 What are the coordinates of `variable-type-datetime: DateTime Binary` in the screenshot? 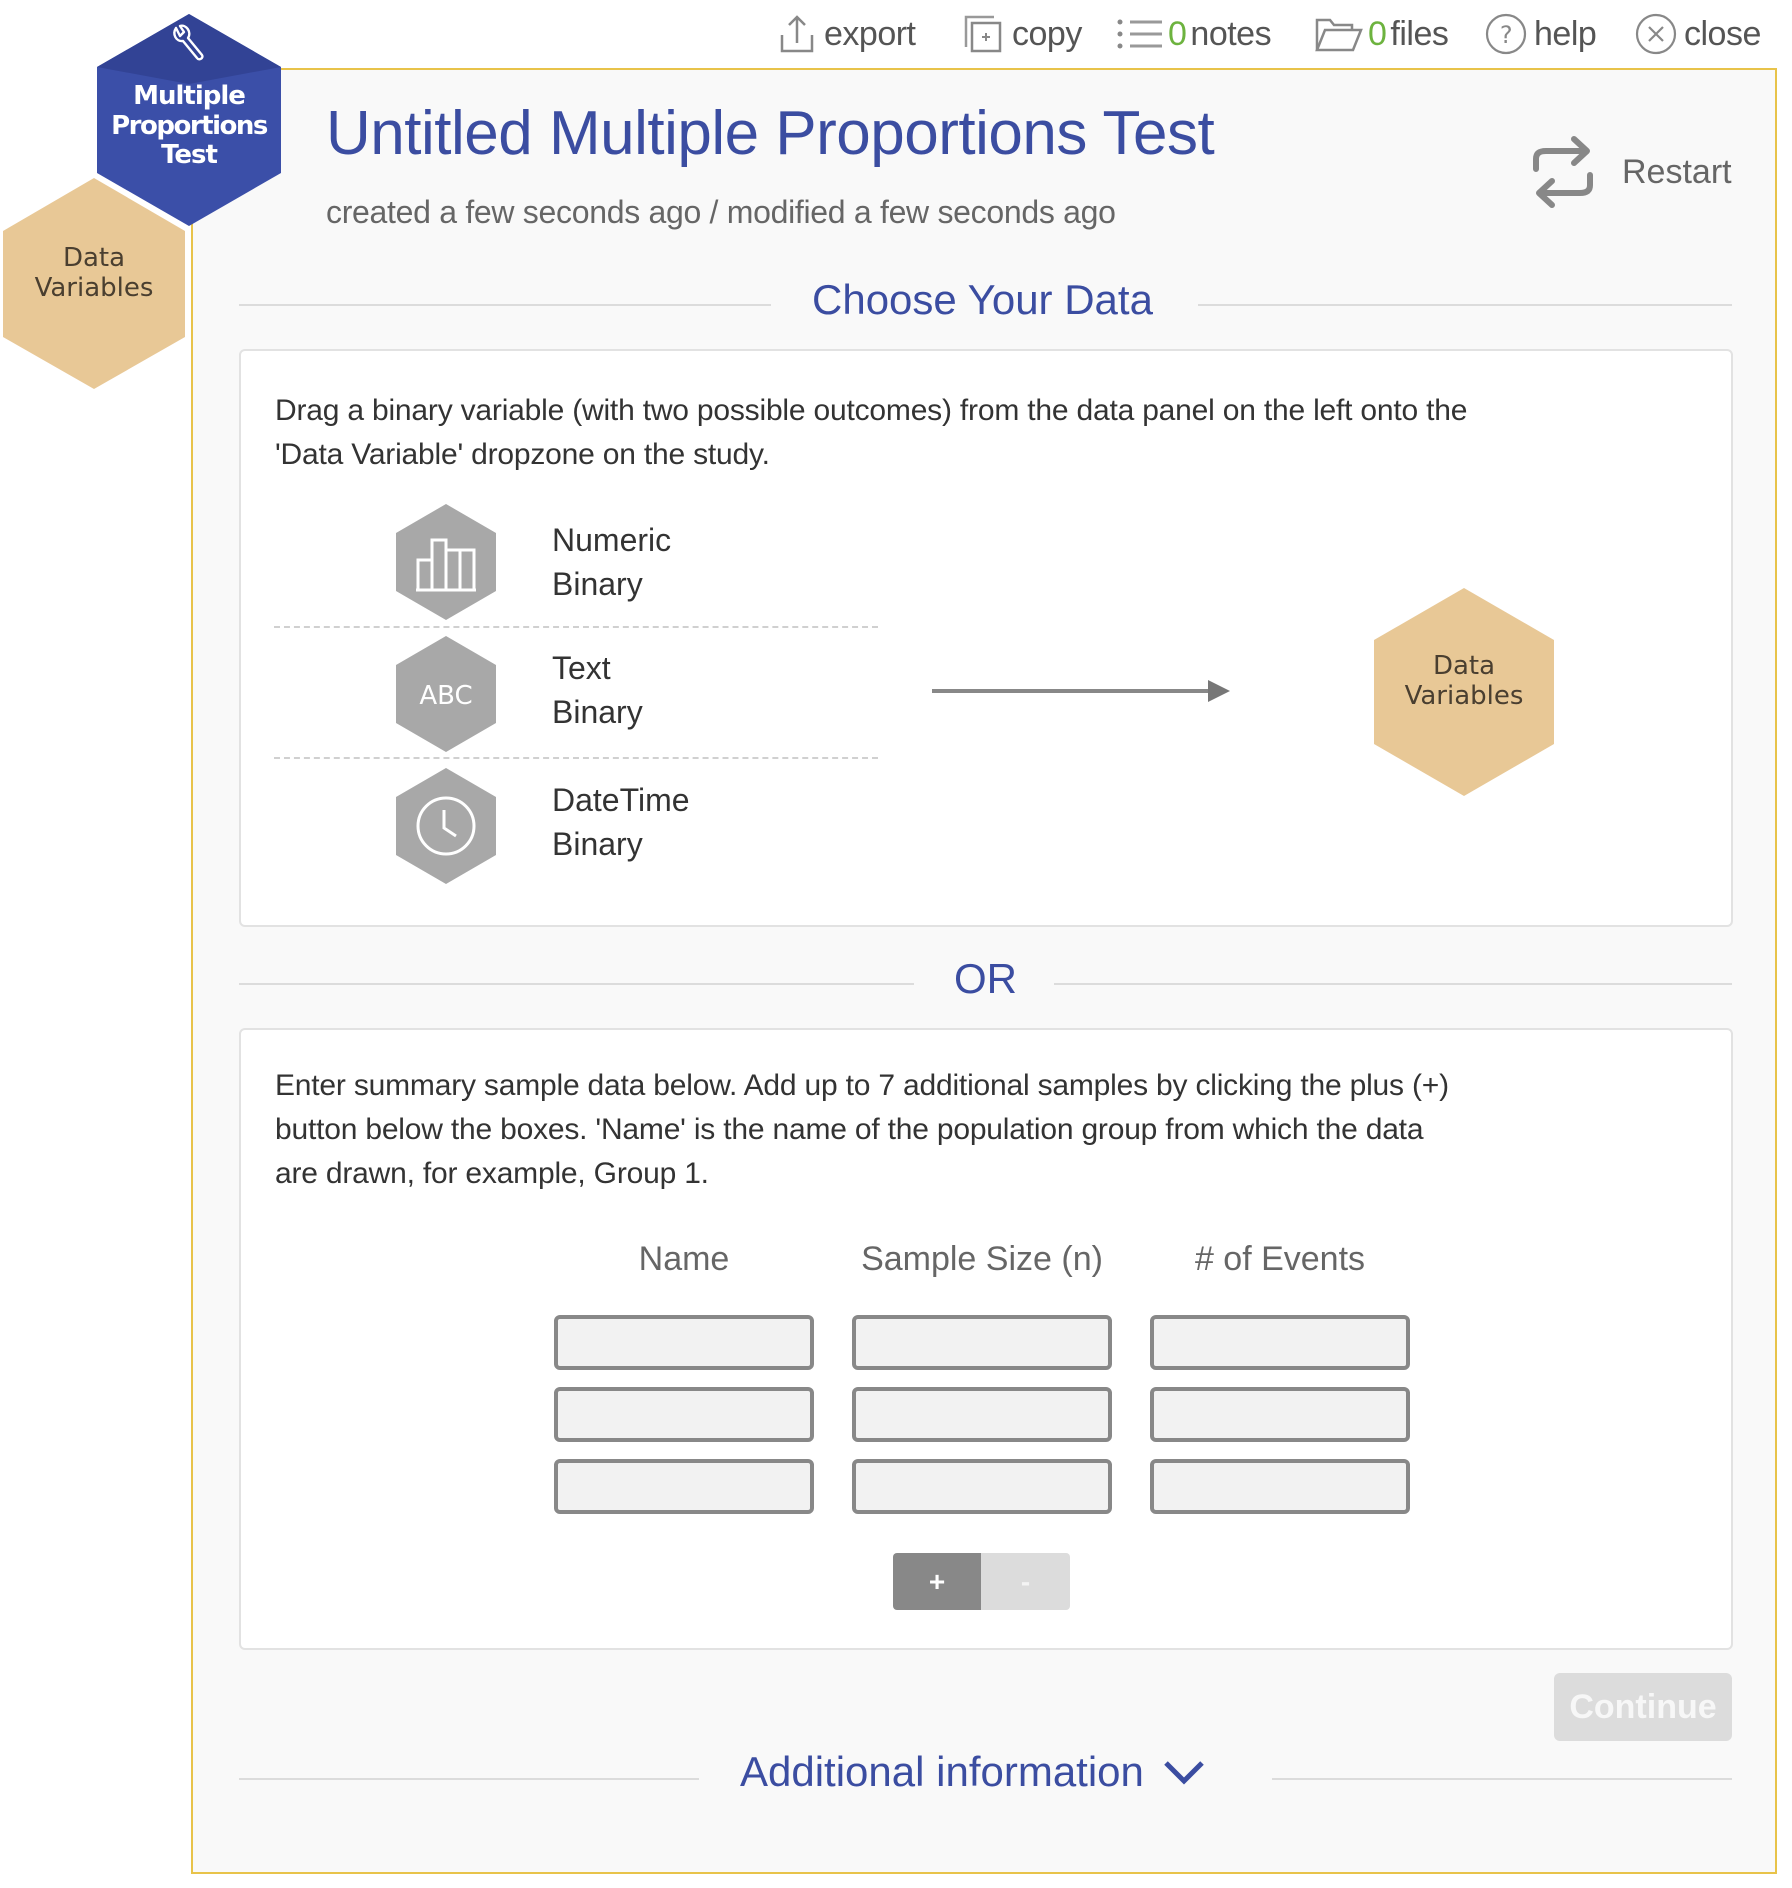 It's located at (576, 833).